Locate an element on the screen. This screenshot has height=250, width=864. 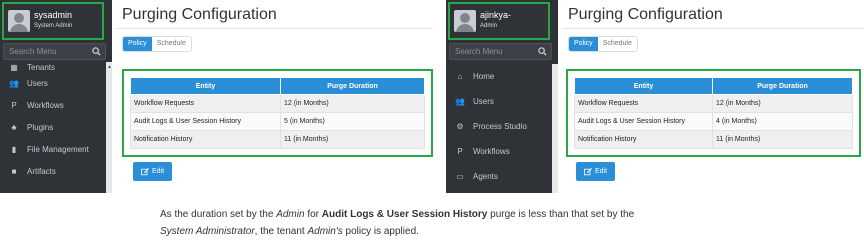
sidebar-item-tenants: ▦ Tenants is located at coordinates (53, 67).